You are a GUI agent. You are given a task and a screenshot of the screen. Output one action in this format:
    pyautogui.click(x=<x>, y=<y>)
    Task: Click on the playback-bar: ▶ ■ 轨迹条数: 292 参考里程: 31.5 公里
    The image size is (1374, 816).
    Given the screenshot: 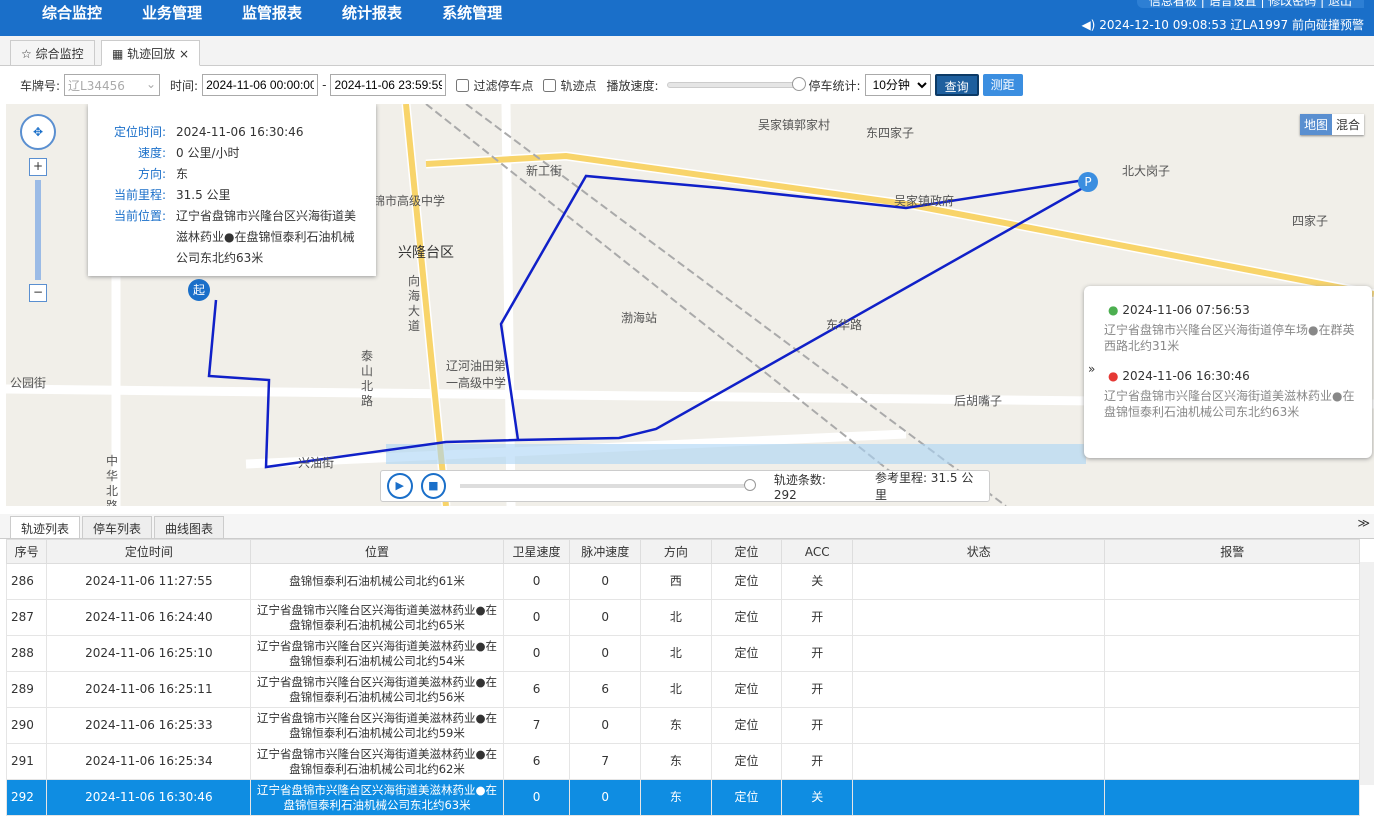 What is the action you would take?
    pyautogui.click(x=685, y=486)
    